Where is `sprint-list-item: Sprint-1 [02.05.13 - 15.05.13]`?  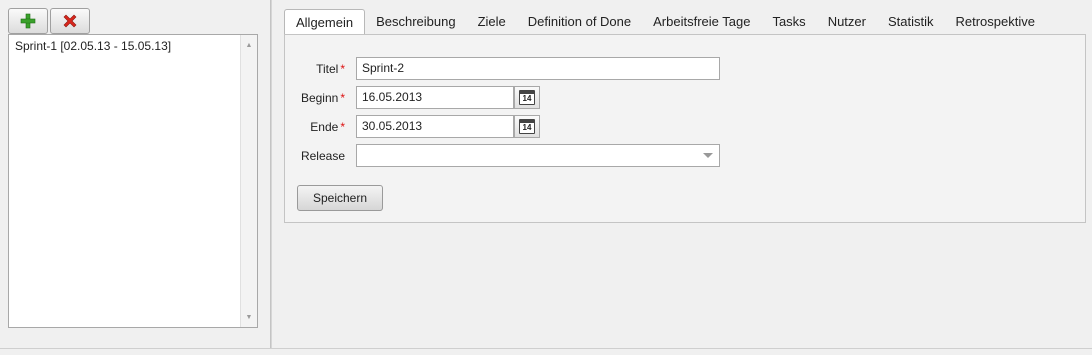
sprint-list-item: Sprint-1 [02.05.13 - 15.05.13] is located at coordinates (93, 46).